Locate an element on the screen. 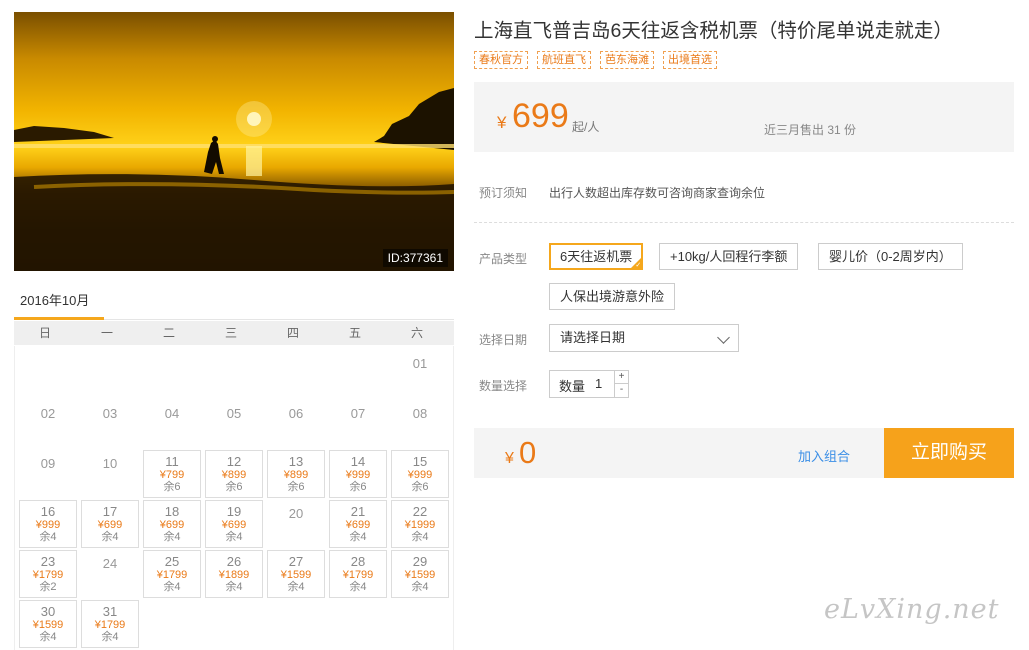 This screenshot has width=1029, height=650. day-number: 05 is located at coordinates (234, 413).